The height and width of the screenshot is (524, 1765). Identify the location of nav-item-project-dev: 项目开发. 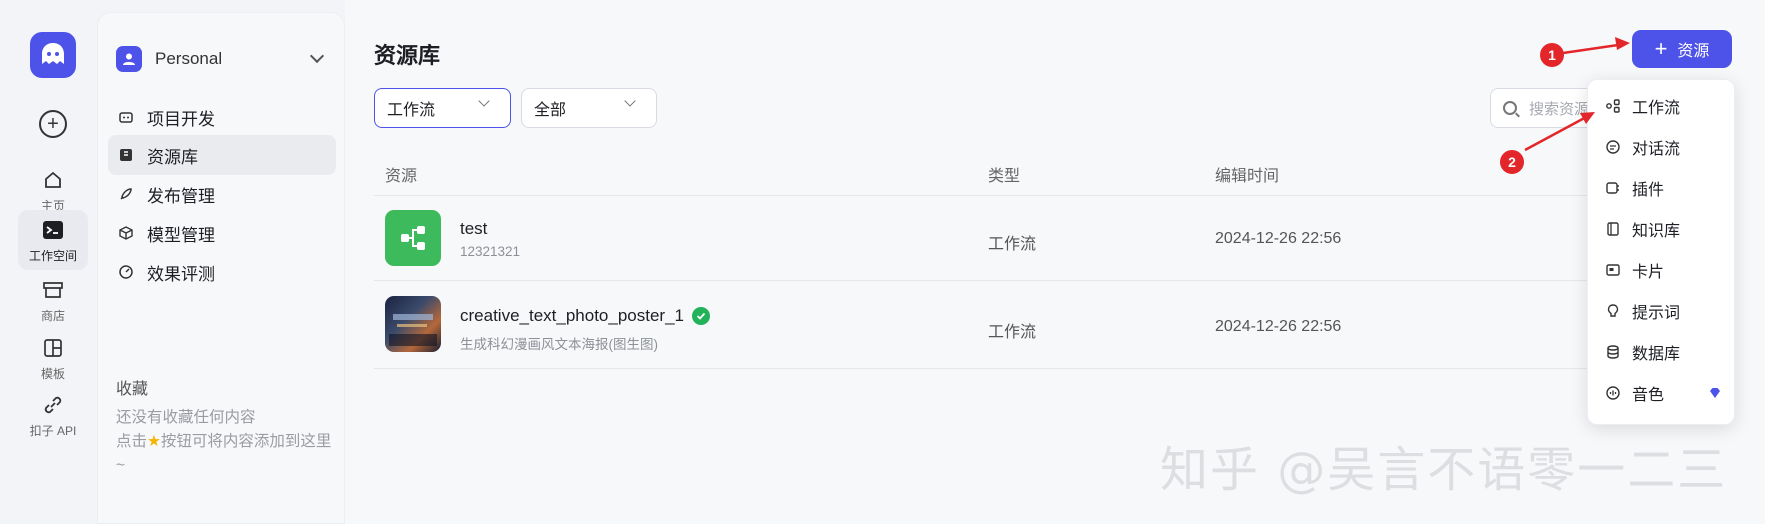
(222, 117).